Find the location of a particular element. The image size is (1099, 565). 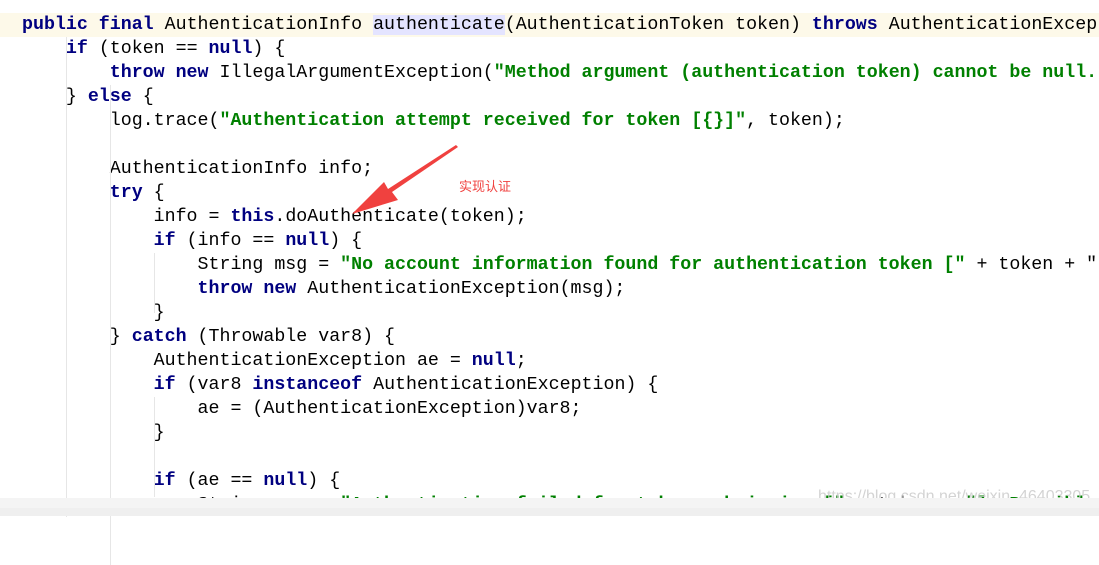

code-token: (ae == is located at coordinates (225, 481).